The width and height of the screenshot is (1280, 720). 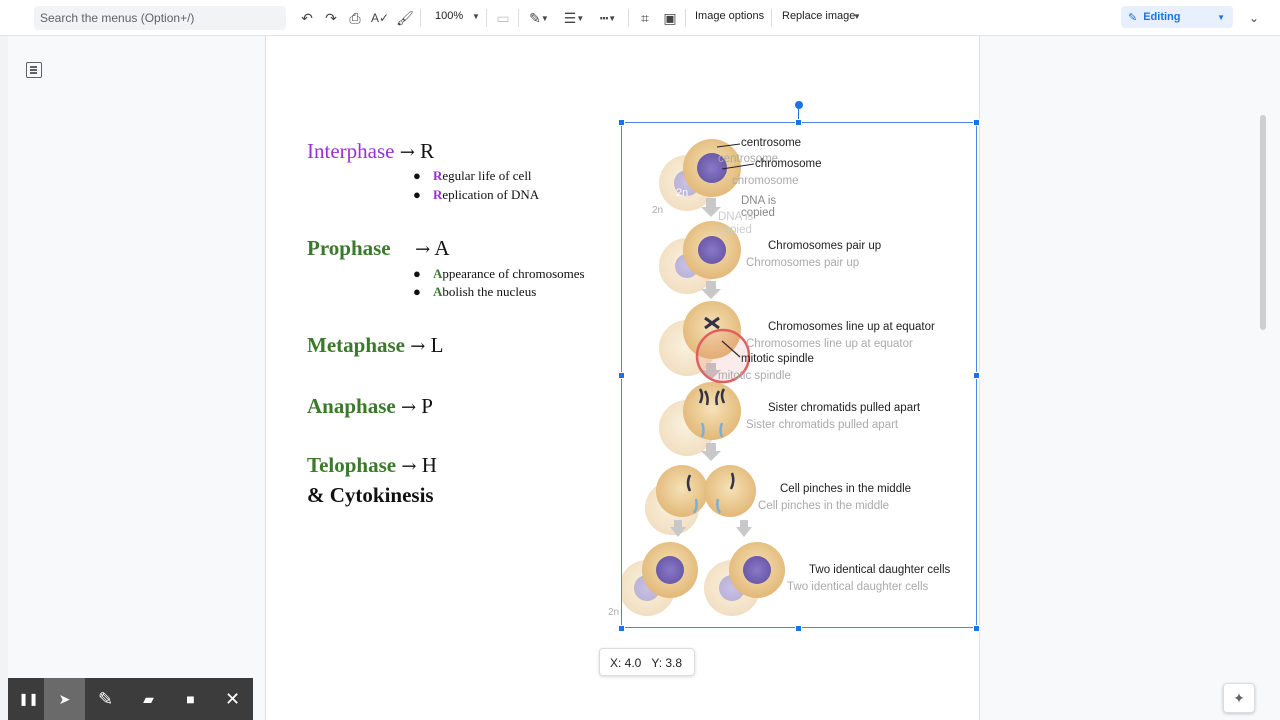 What do you see at coordinates (442, 248) in the screenshot?
I see `mnemonic-letter: A` at bounding box center [442, 248].